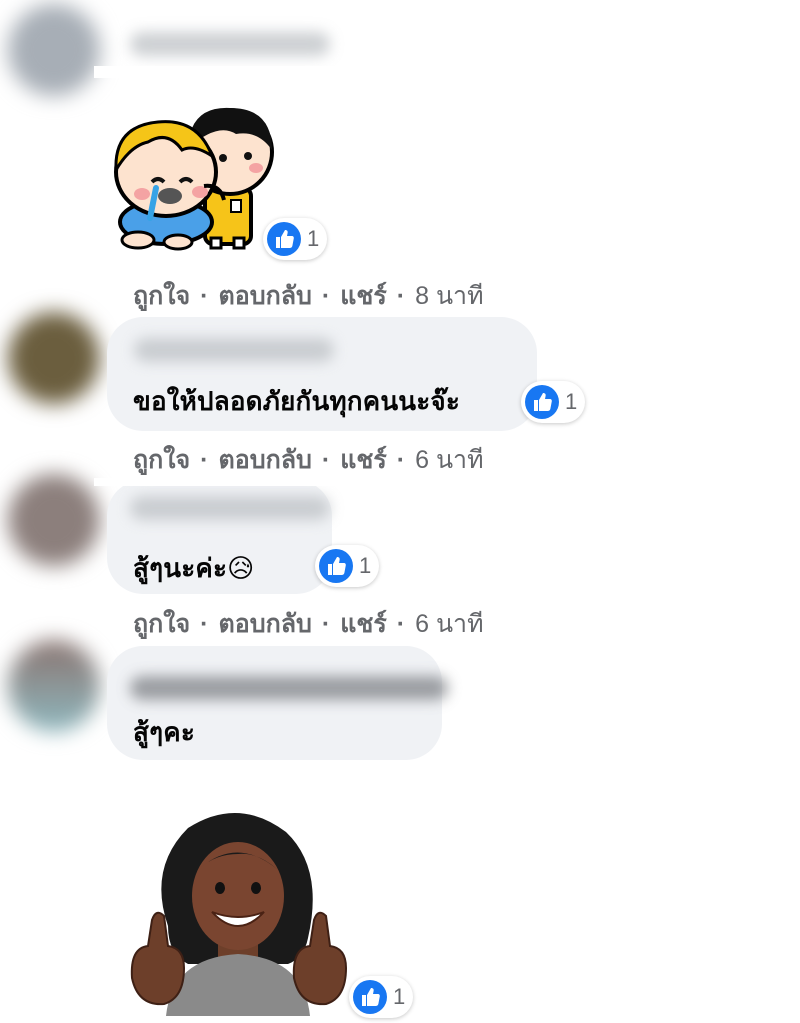 This screenshot has width=800, height=1023. I want to click on comment-text: สู้ๆนะค่ะ😥, so click(193, 568).